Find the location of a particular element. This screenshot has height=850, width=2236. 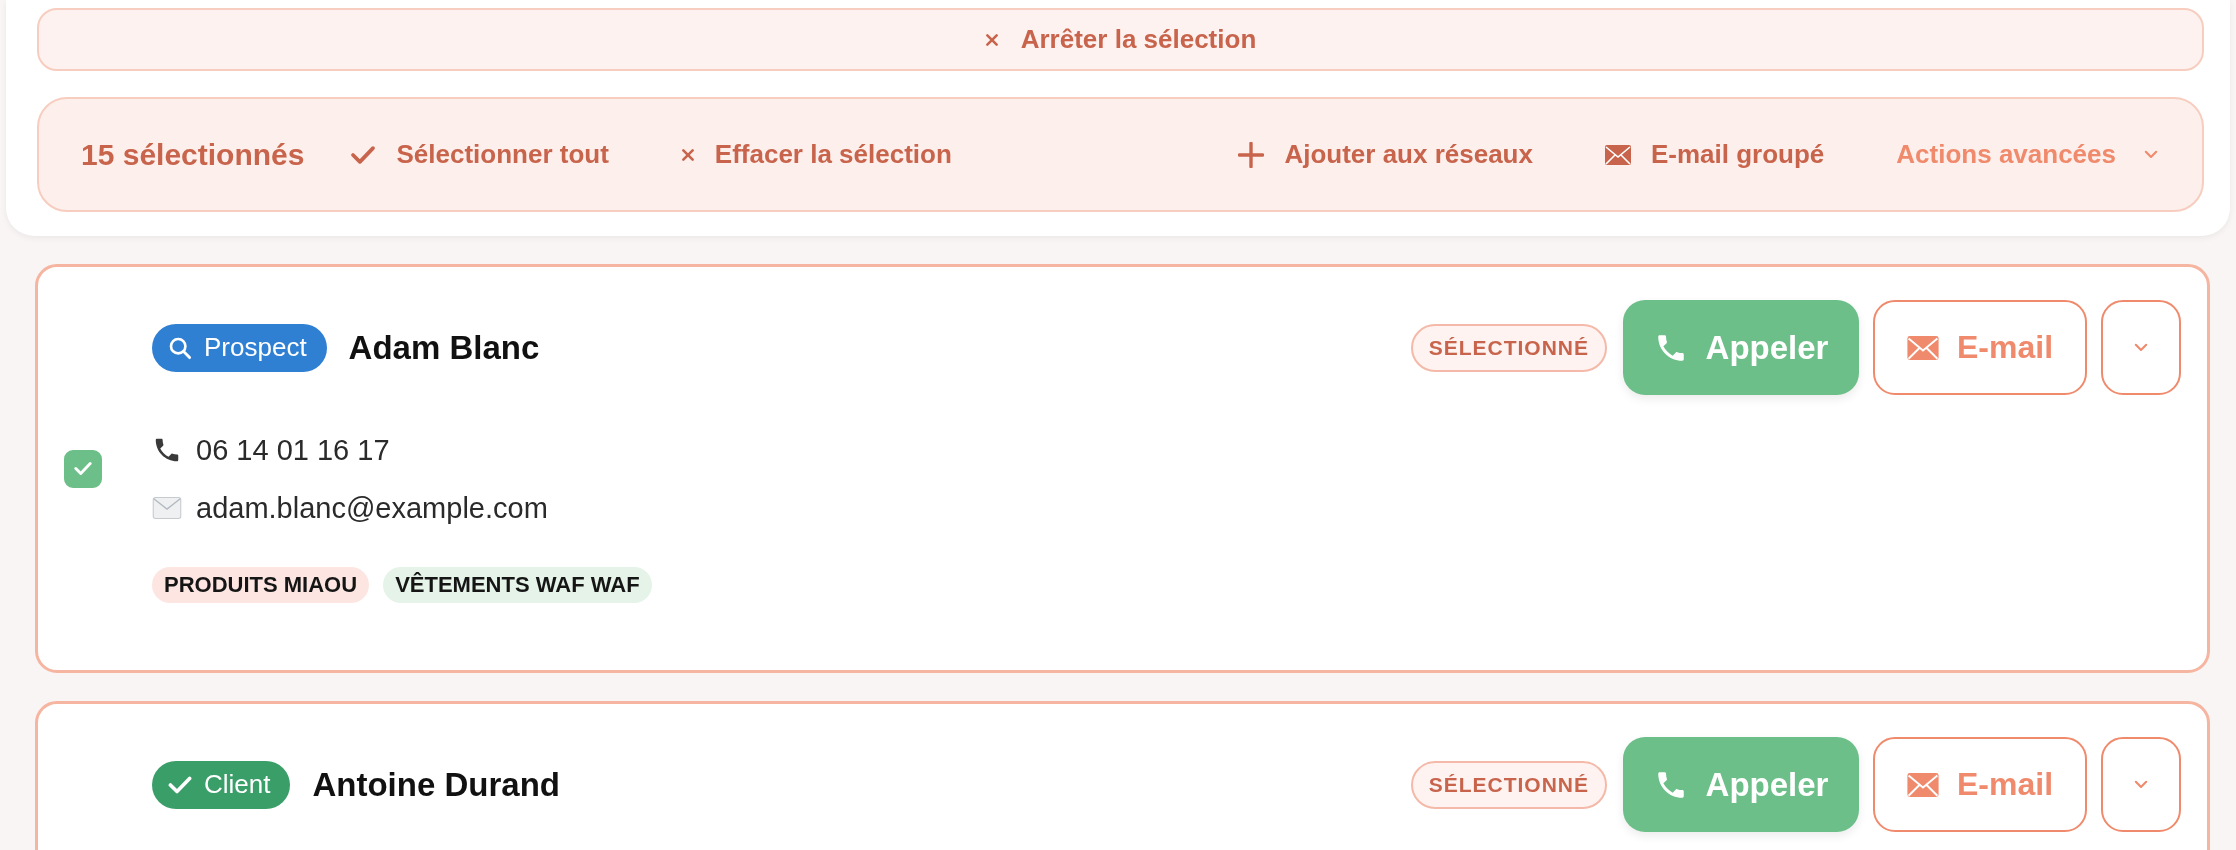

select-checkbox is located at coordinates (83, 468).